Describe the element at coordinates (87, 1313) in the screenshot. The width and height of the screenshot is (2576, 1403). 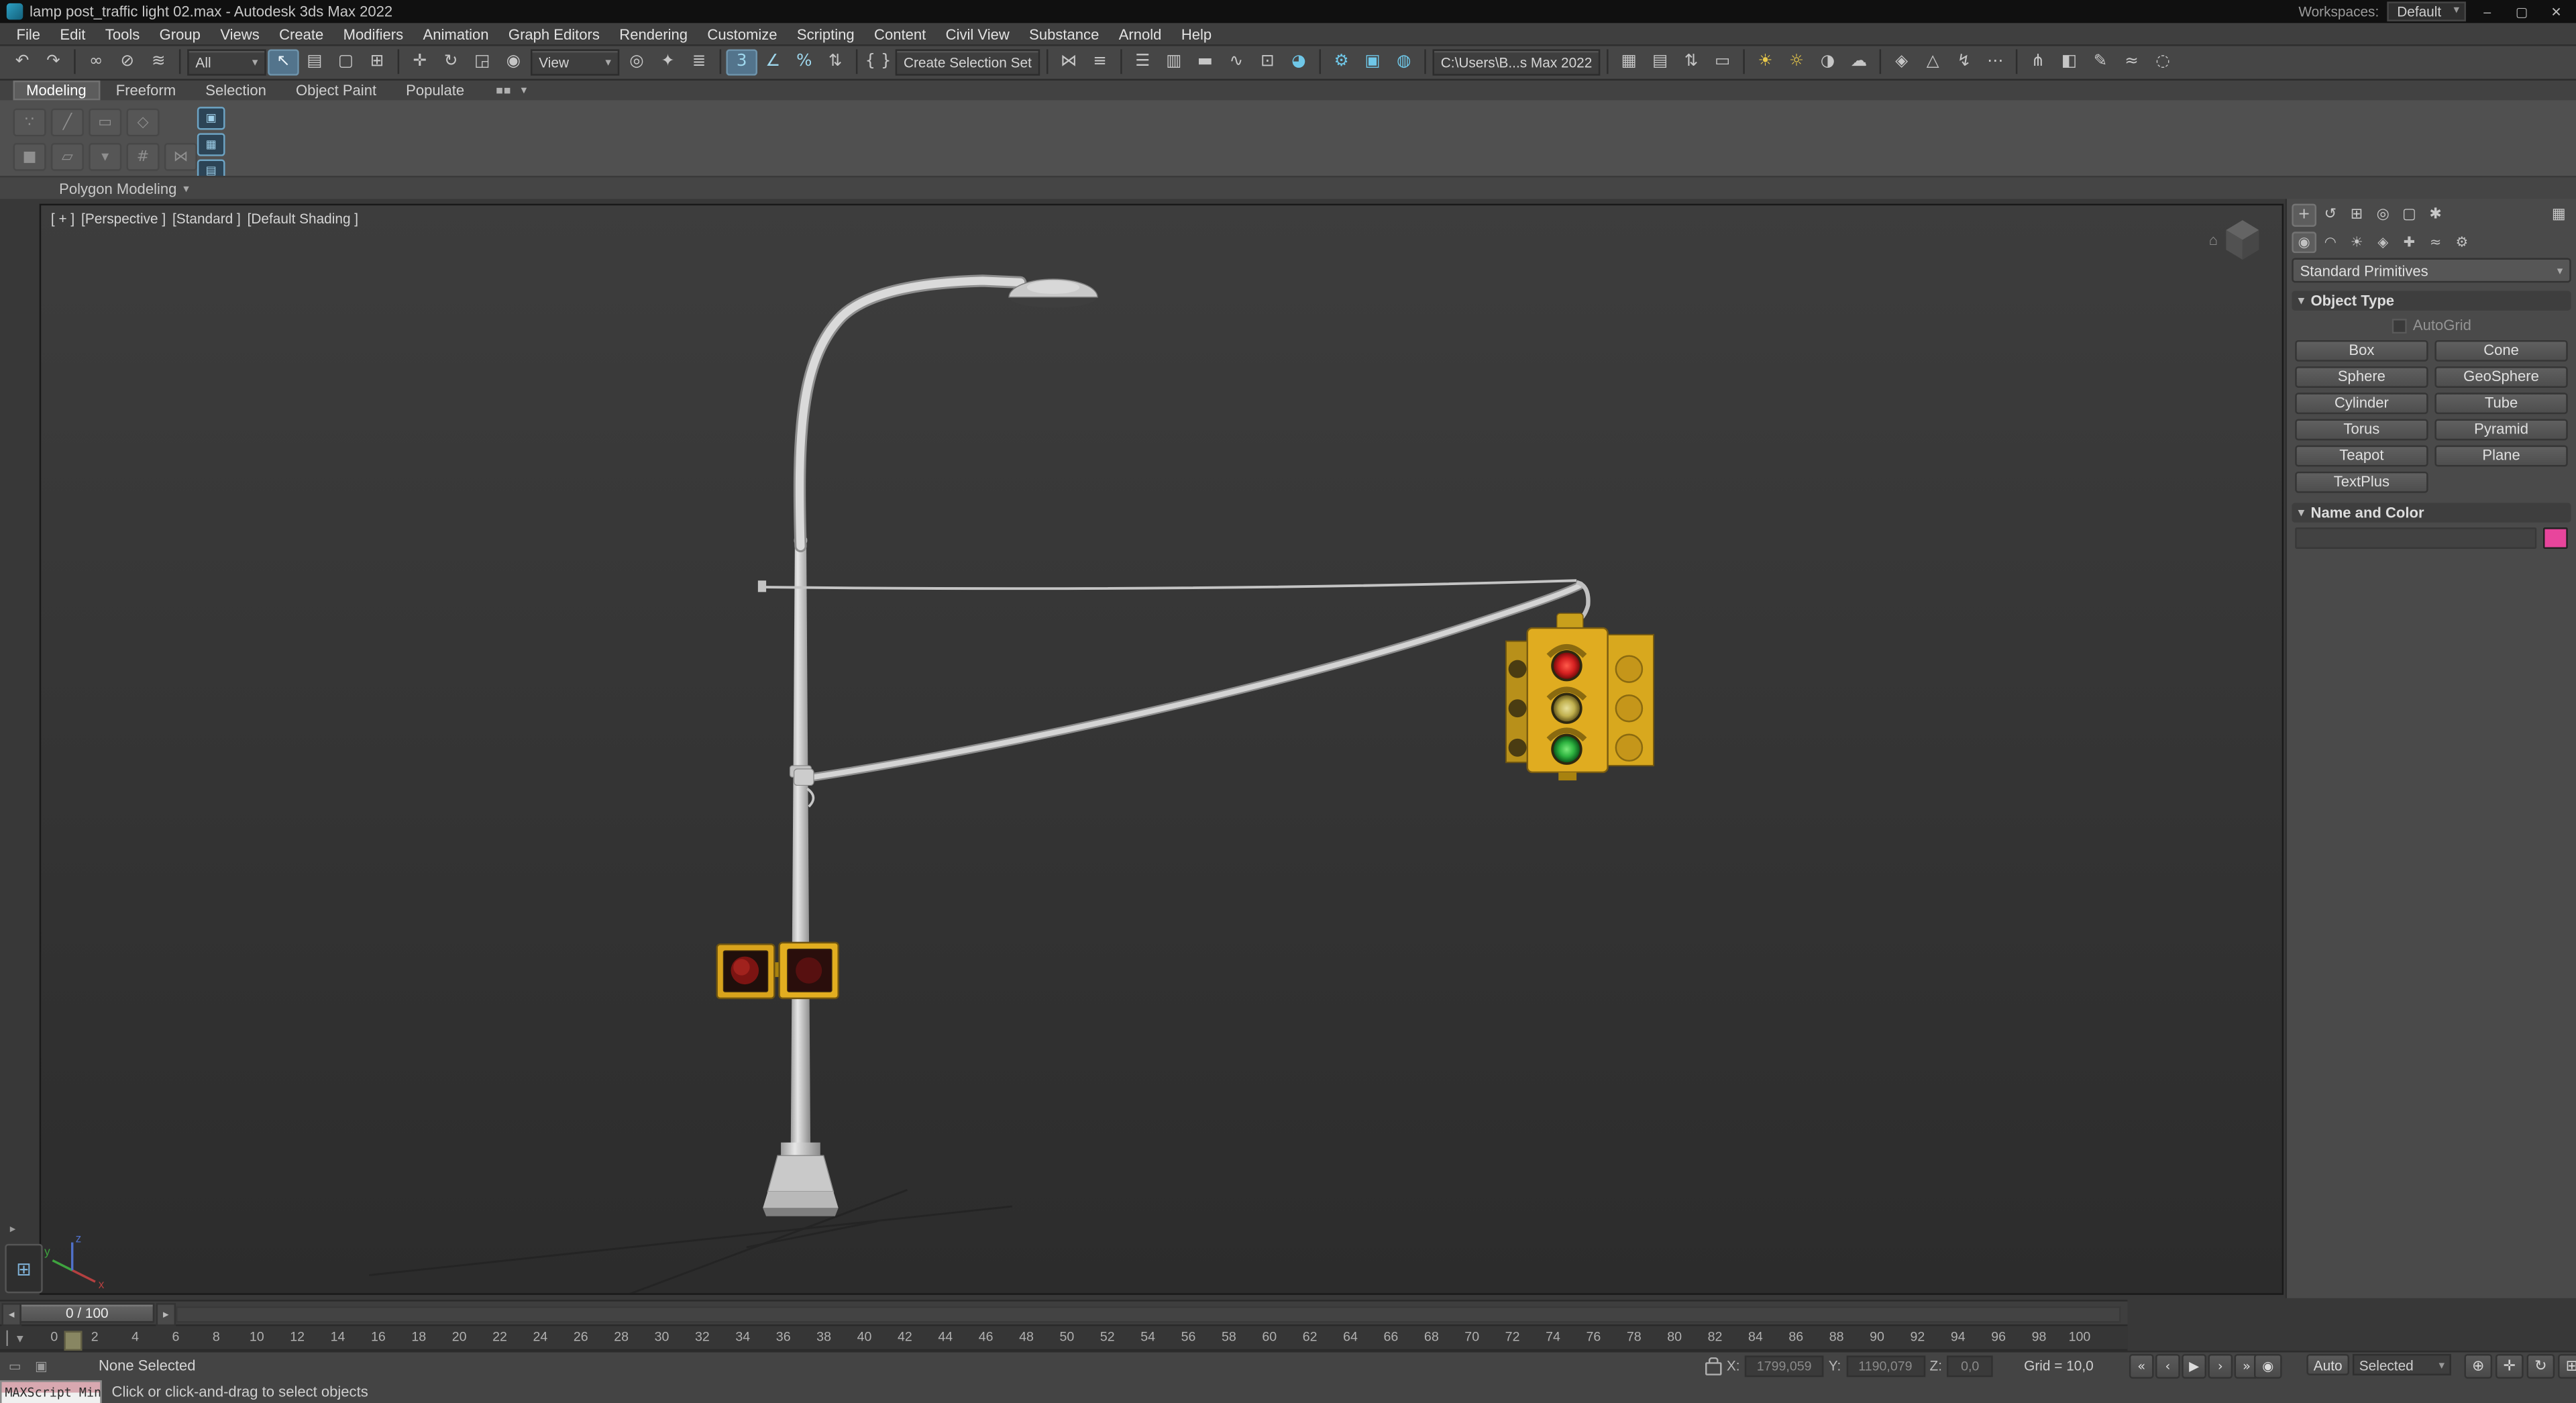
I see `time-slider-handle: 0 / 100` at that location.